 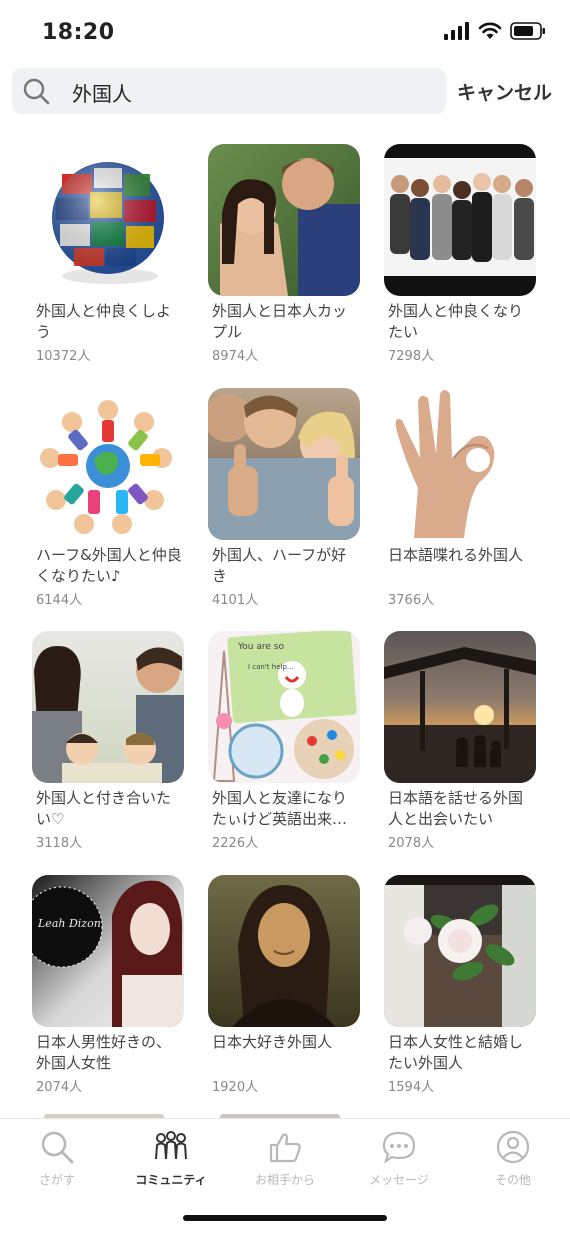 I want to click on status-time: 18:20, so click(x=78, y=32).